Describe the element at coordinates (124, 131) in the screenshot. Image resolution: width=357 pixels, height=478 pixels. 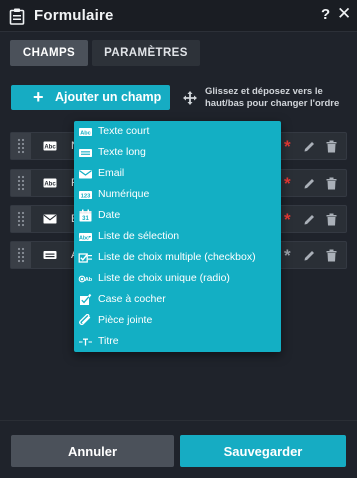
I see `menu-item-label: Texte court` at that location.